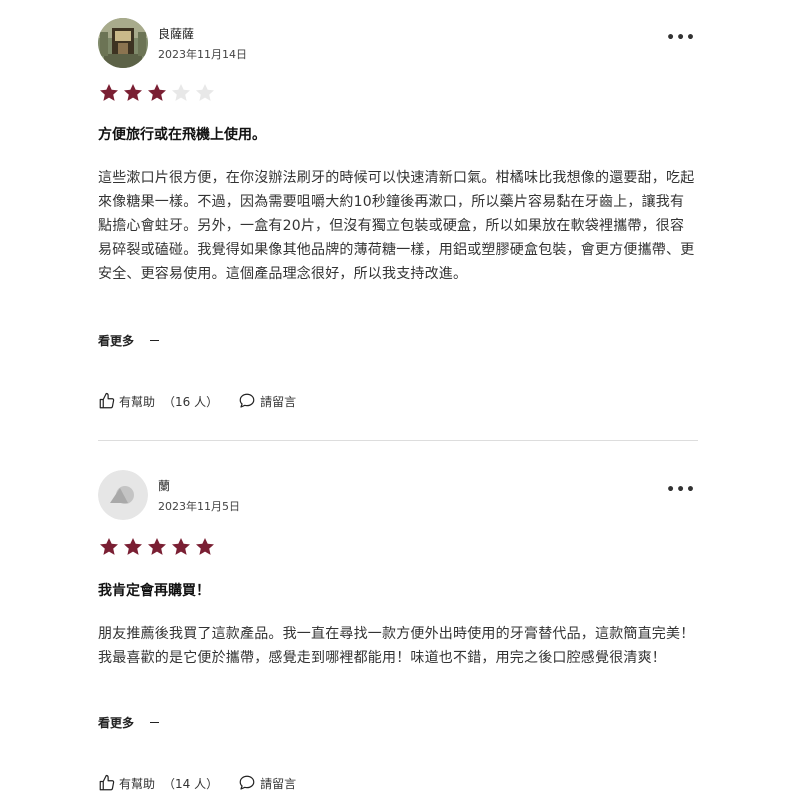 This screenshot has height=803, width=803. I want to click on review-date: 2023年11月5日, so click(199, 506).